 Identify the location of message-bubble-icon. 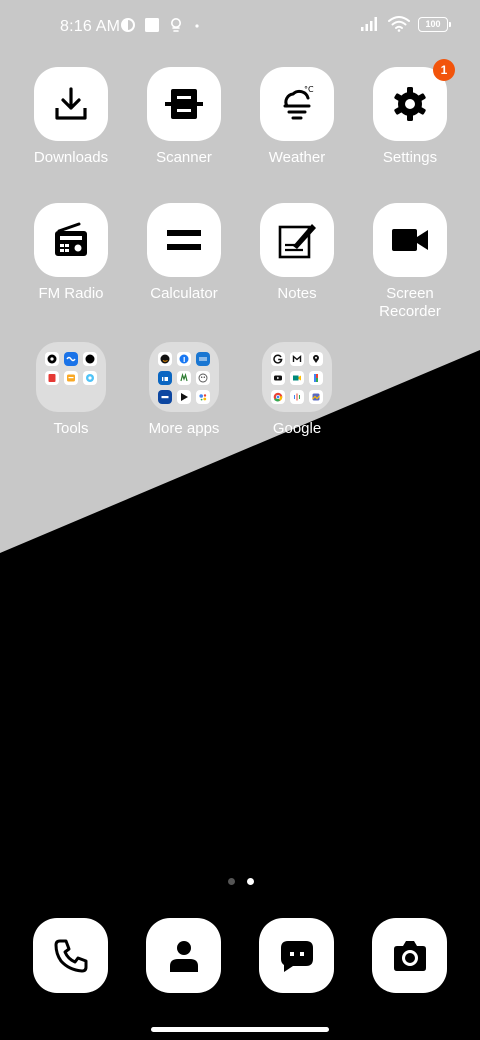
(296, 956).